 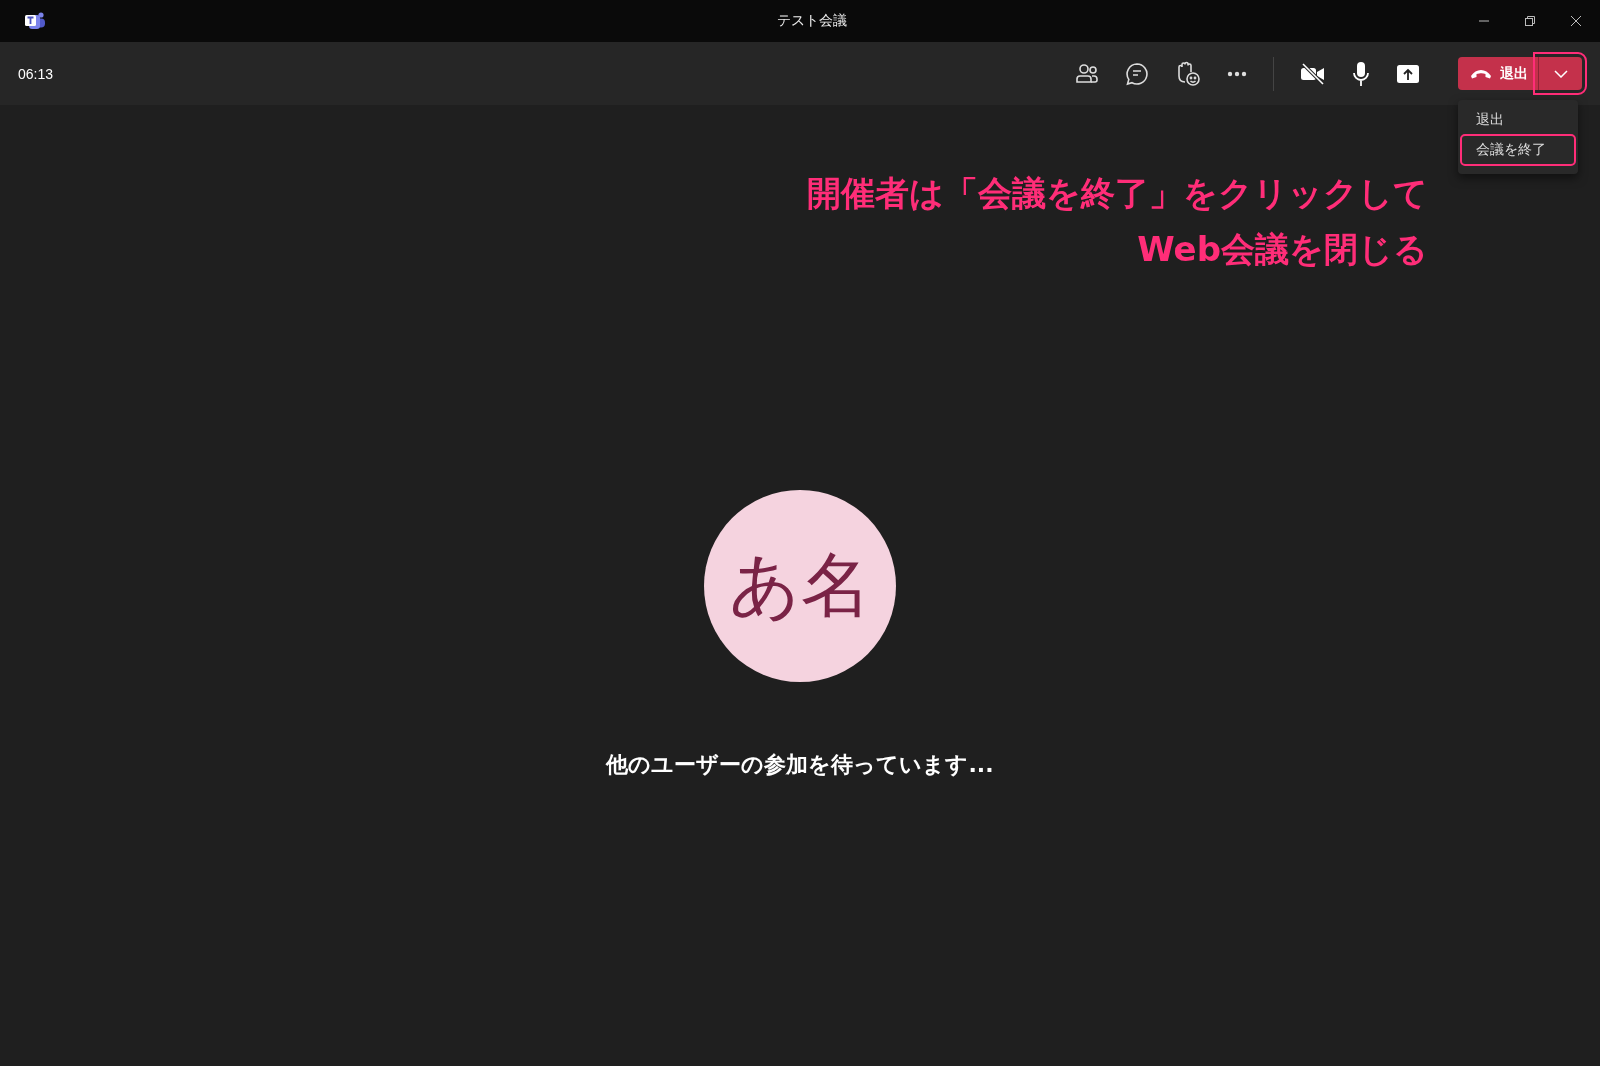 What do you see at coordinates (812, 21) in the screenshot?
I see `window-title: テスト会議` at bounding box center [812, 21].